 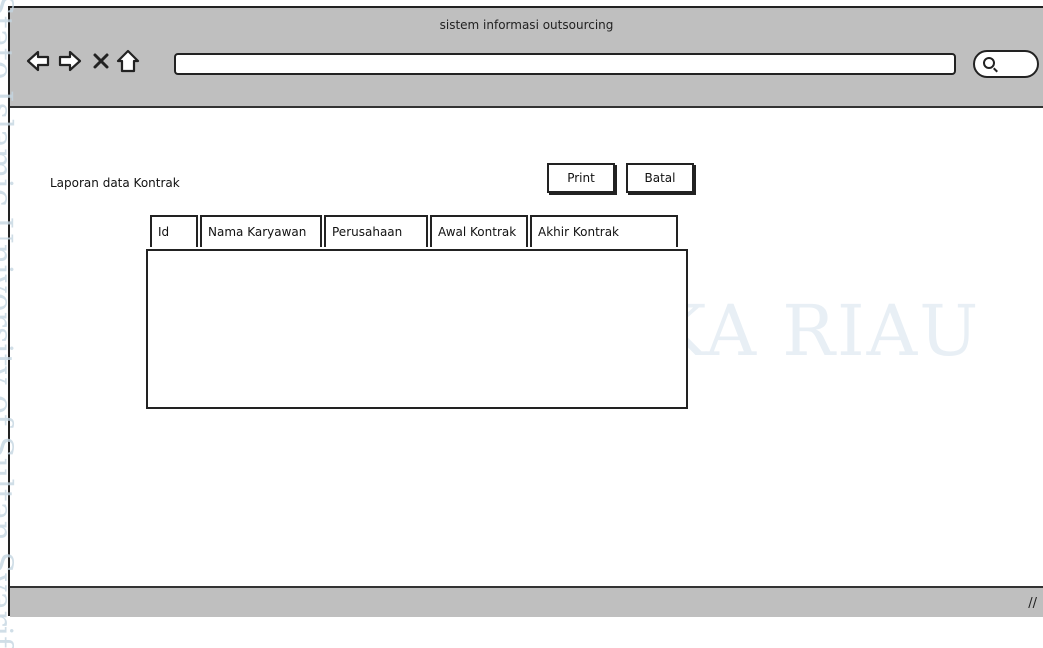 I want to click on report-title: Laporan data Kontrak, so click(x=115, y=183).